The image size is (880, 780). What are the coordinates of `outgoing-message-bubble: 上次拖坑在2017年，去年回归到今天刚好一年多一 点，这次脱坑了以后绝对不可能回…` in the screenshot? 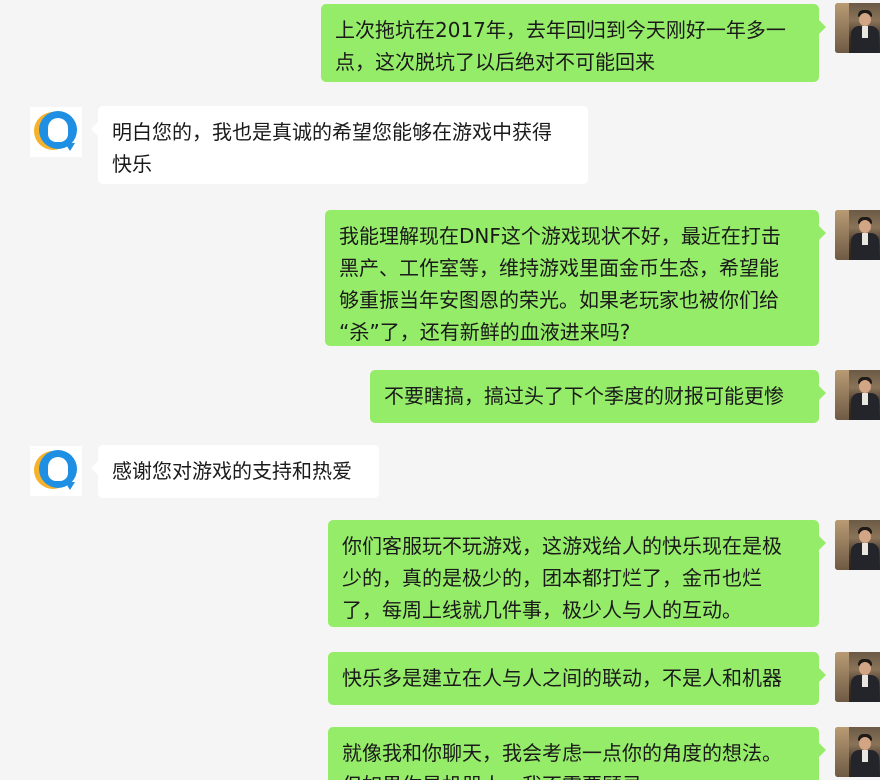 It's located at (573, 43).